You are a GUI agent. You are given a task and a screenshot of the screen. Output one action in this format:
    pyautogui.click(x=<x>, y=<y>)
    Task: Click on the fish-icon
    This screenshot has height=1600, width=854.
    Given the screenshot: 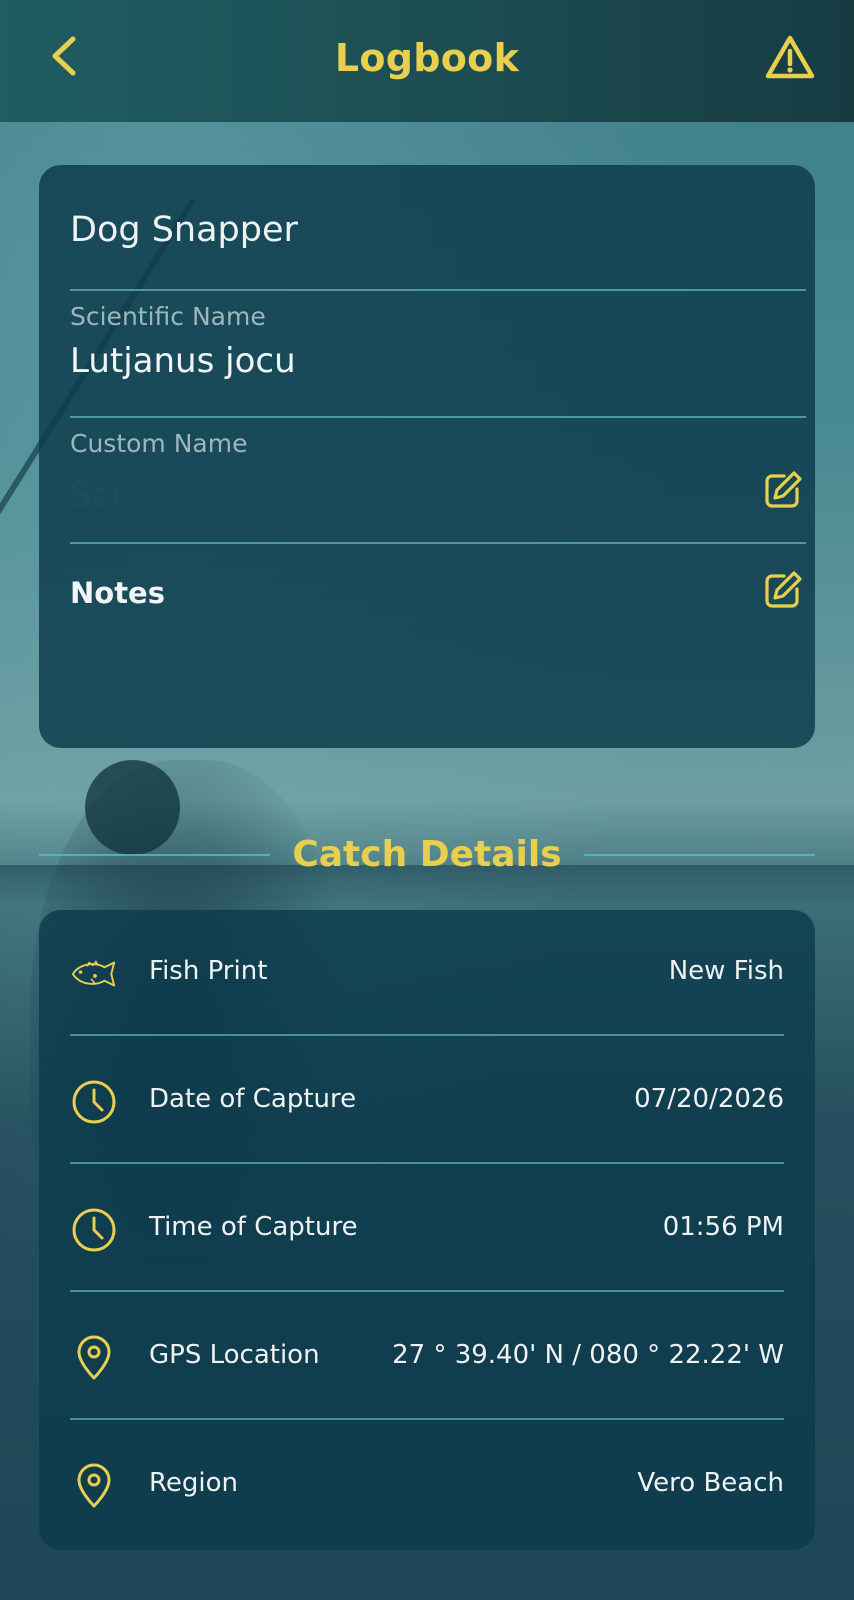 What is the action you would take?
    pyautogui.click(x=94, y=974)
    